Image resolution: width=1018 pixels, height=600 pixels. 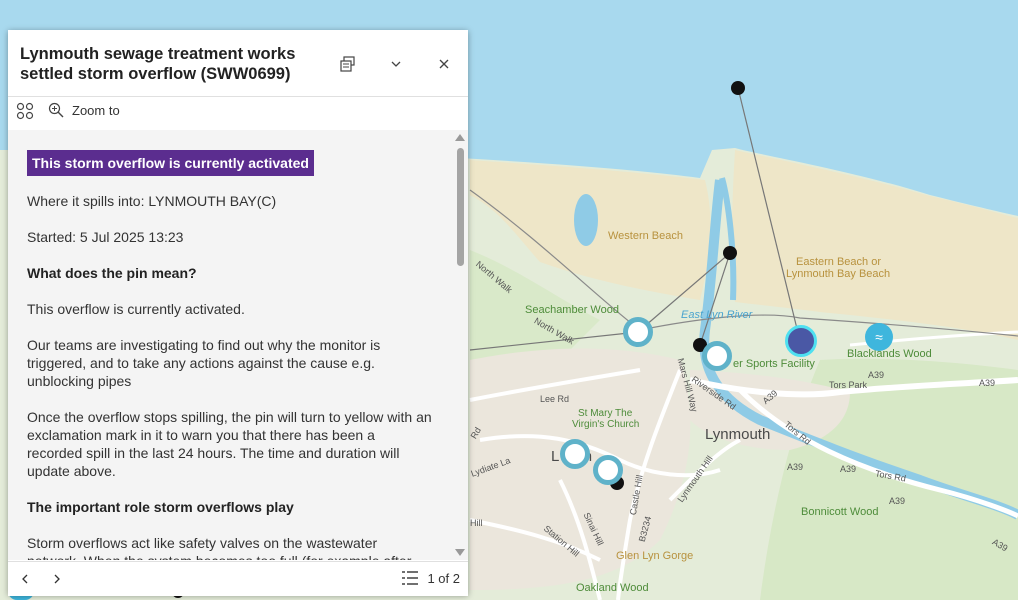 I want to click on label-eastern-beach: Eastern Beach or, so click(x=838, y=262).